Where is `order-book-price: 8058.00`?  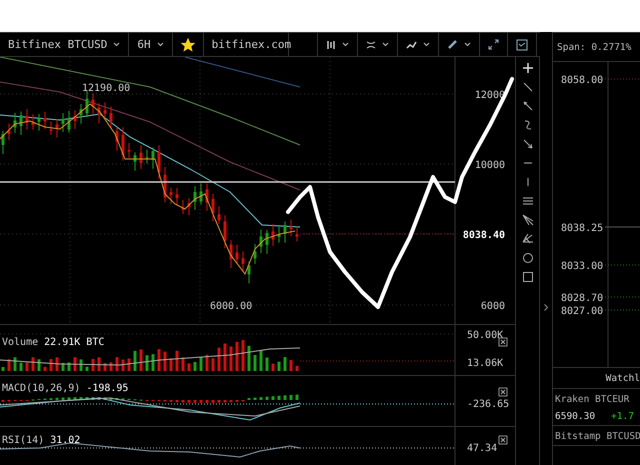 order-book-price: 8058.00 is located at coordinates (582, 80).